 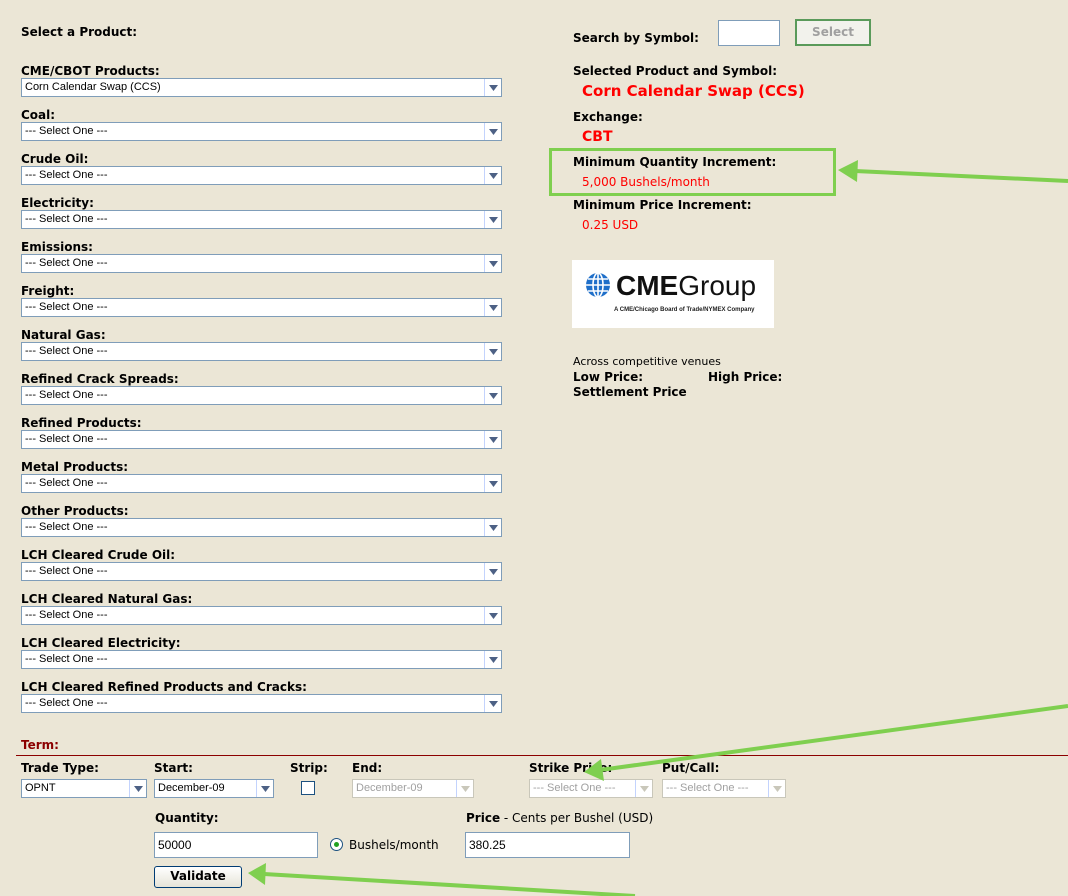 I want to click on arrow-to-min-qty, so click(x=953, y=171).